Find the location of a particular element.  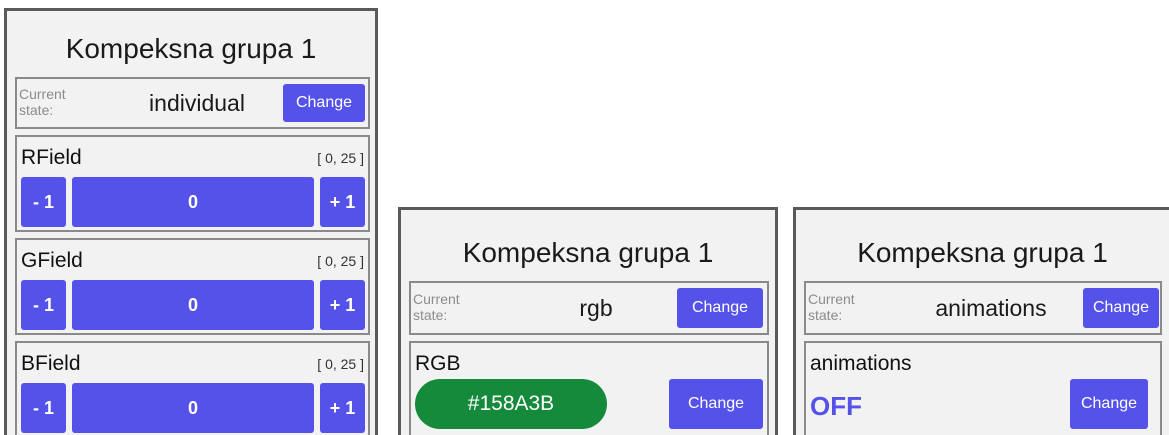

state-box: Current state: rgb Change is located at coordinates (589, 308).